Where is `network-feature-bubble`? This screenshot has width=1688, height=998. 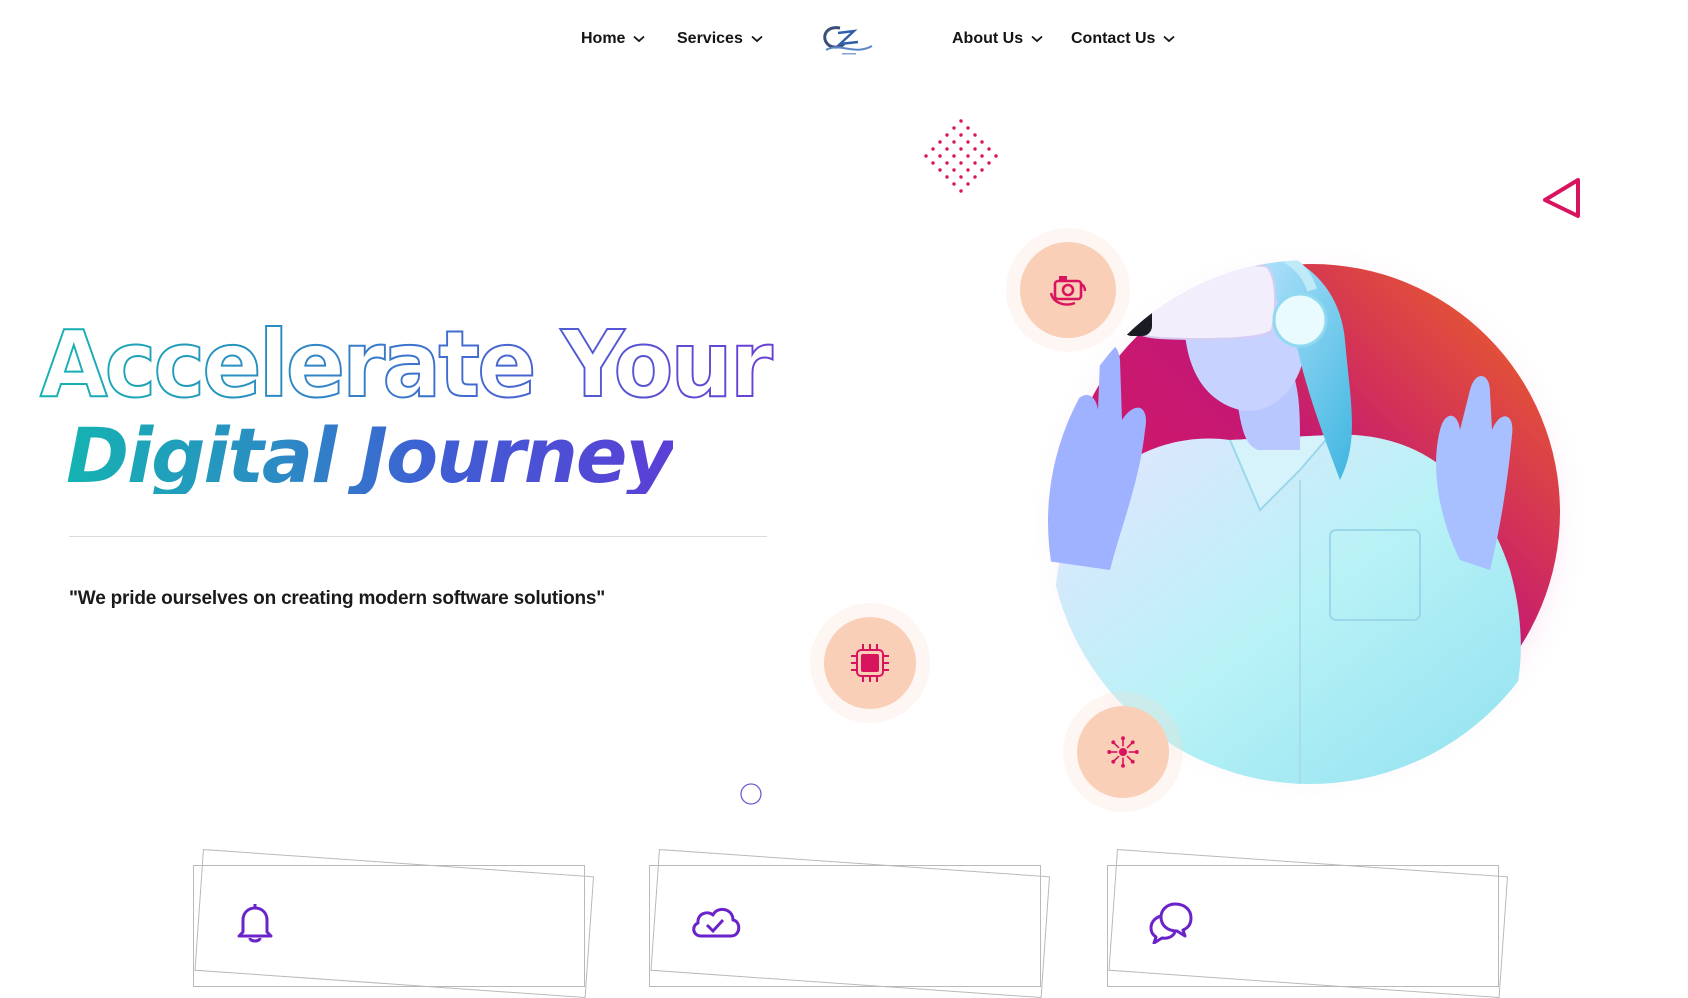 network-feature-bubble is located at coordinates (1123, 752).